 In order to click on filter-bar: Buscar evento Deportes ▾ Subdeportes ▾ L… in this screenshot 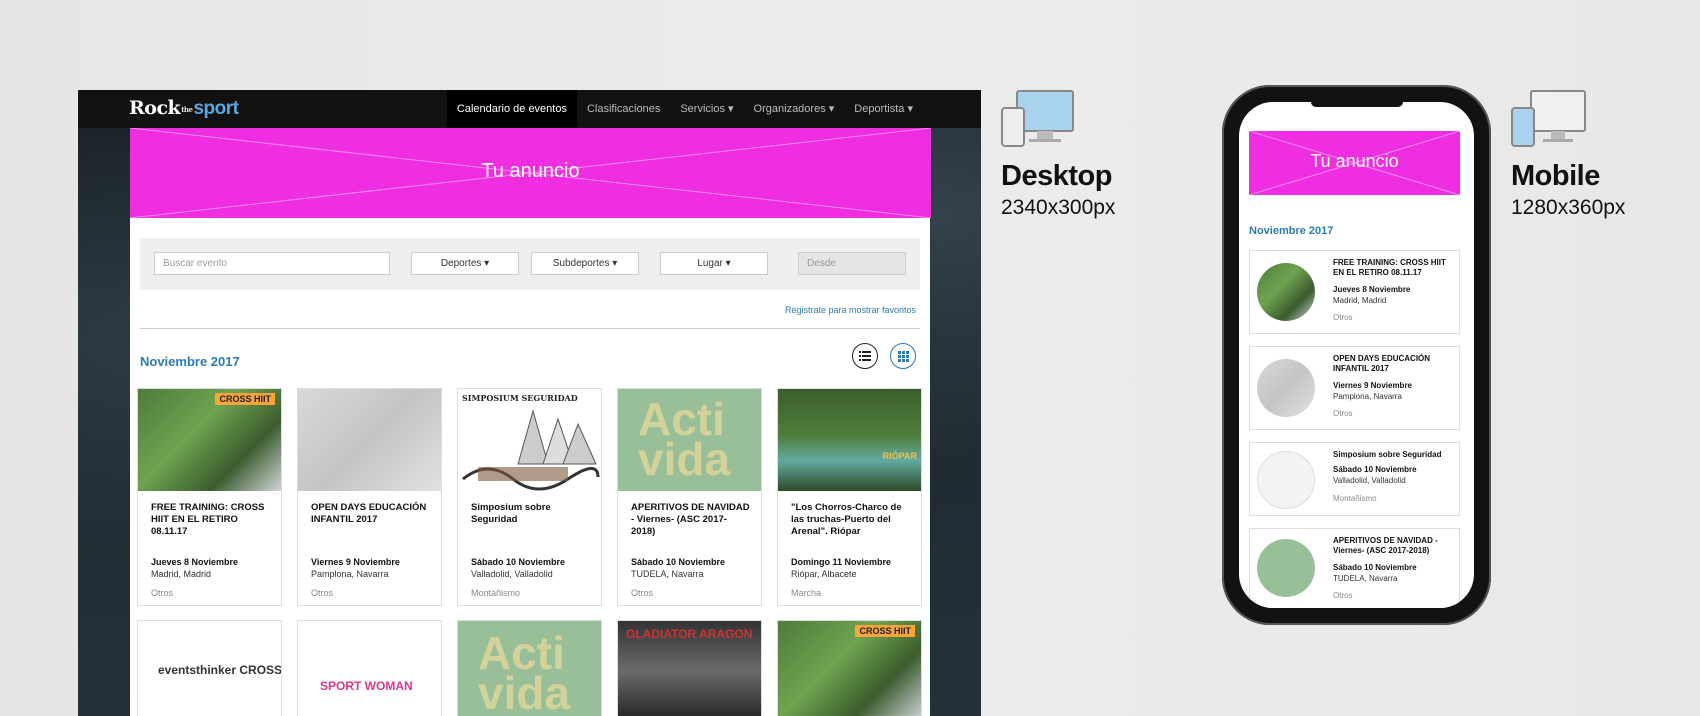, I will do `click(530, 264)`.